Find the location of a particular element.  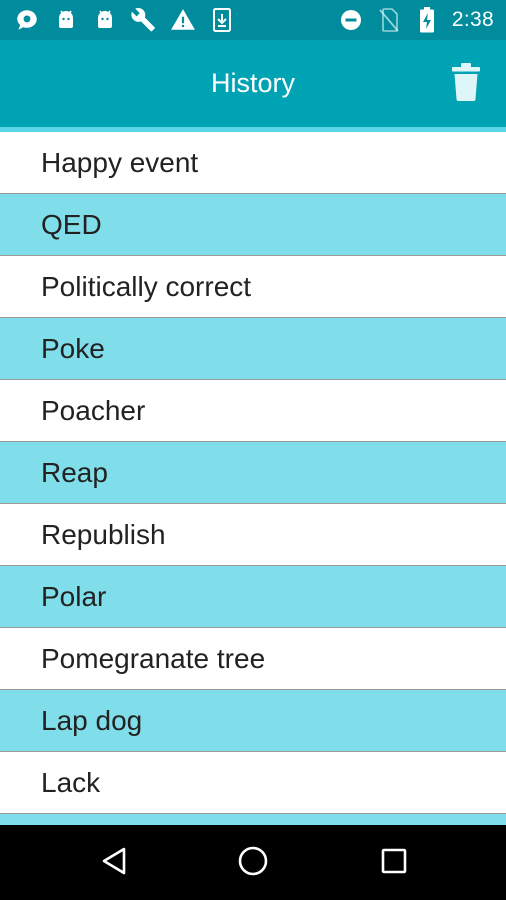

history-item: Reap is located at coordinates (253, 473).